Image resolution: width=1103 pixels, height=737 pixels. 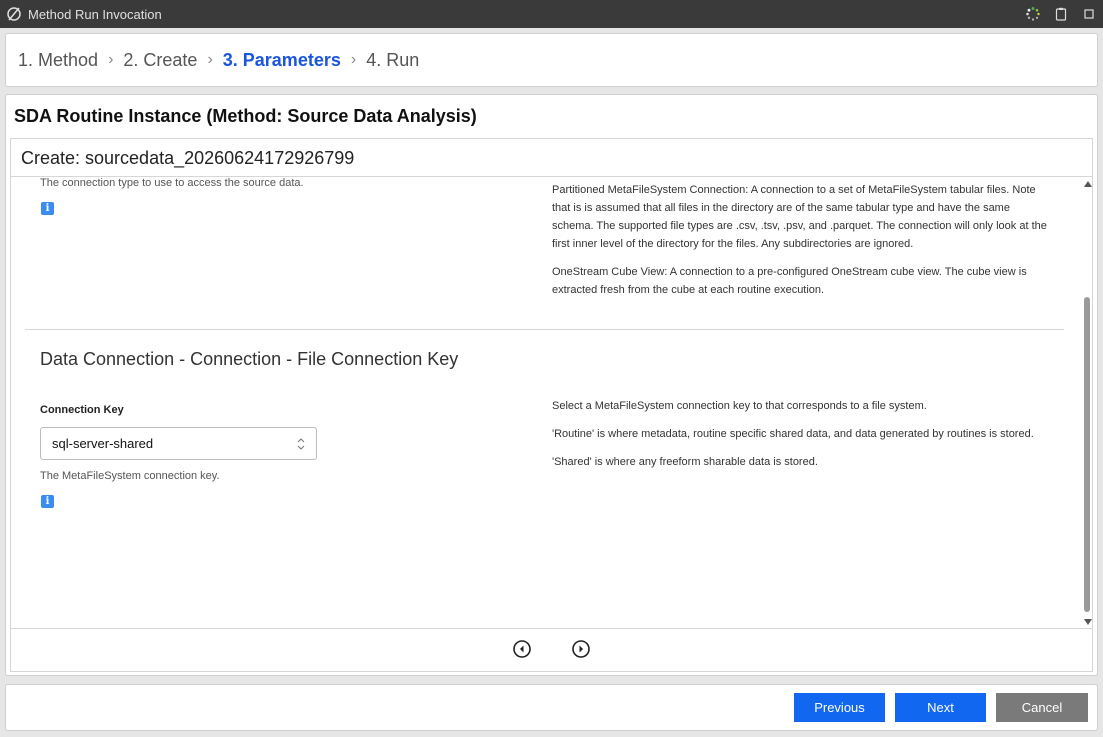 What do you see at coordinates (940, 707) in the screenshot?
I see `next-button: Next` at bounding box center [940, 707].